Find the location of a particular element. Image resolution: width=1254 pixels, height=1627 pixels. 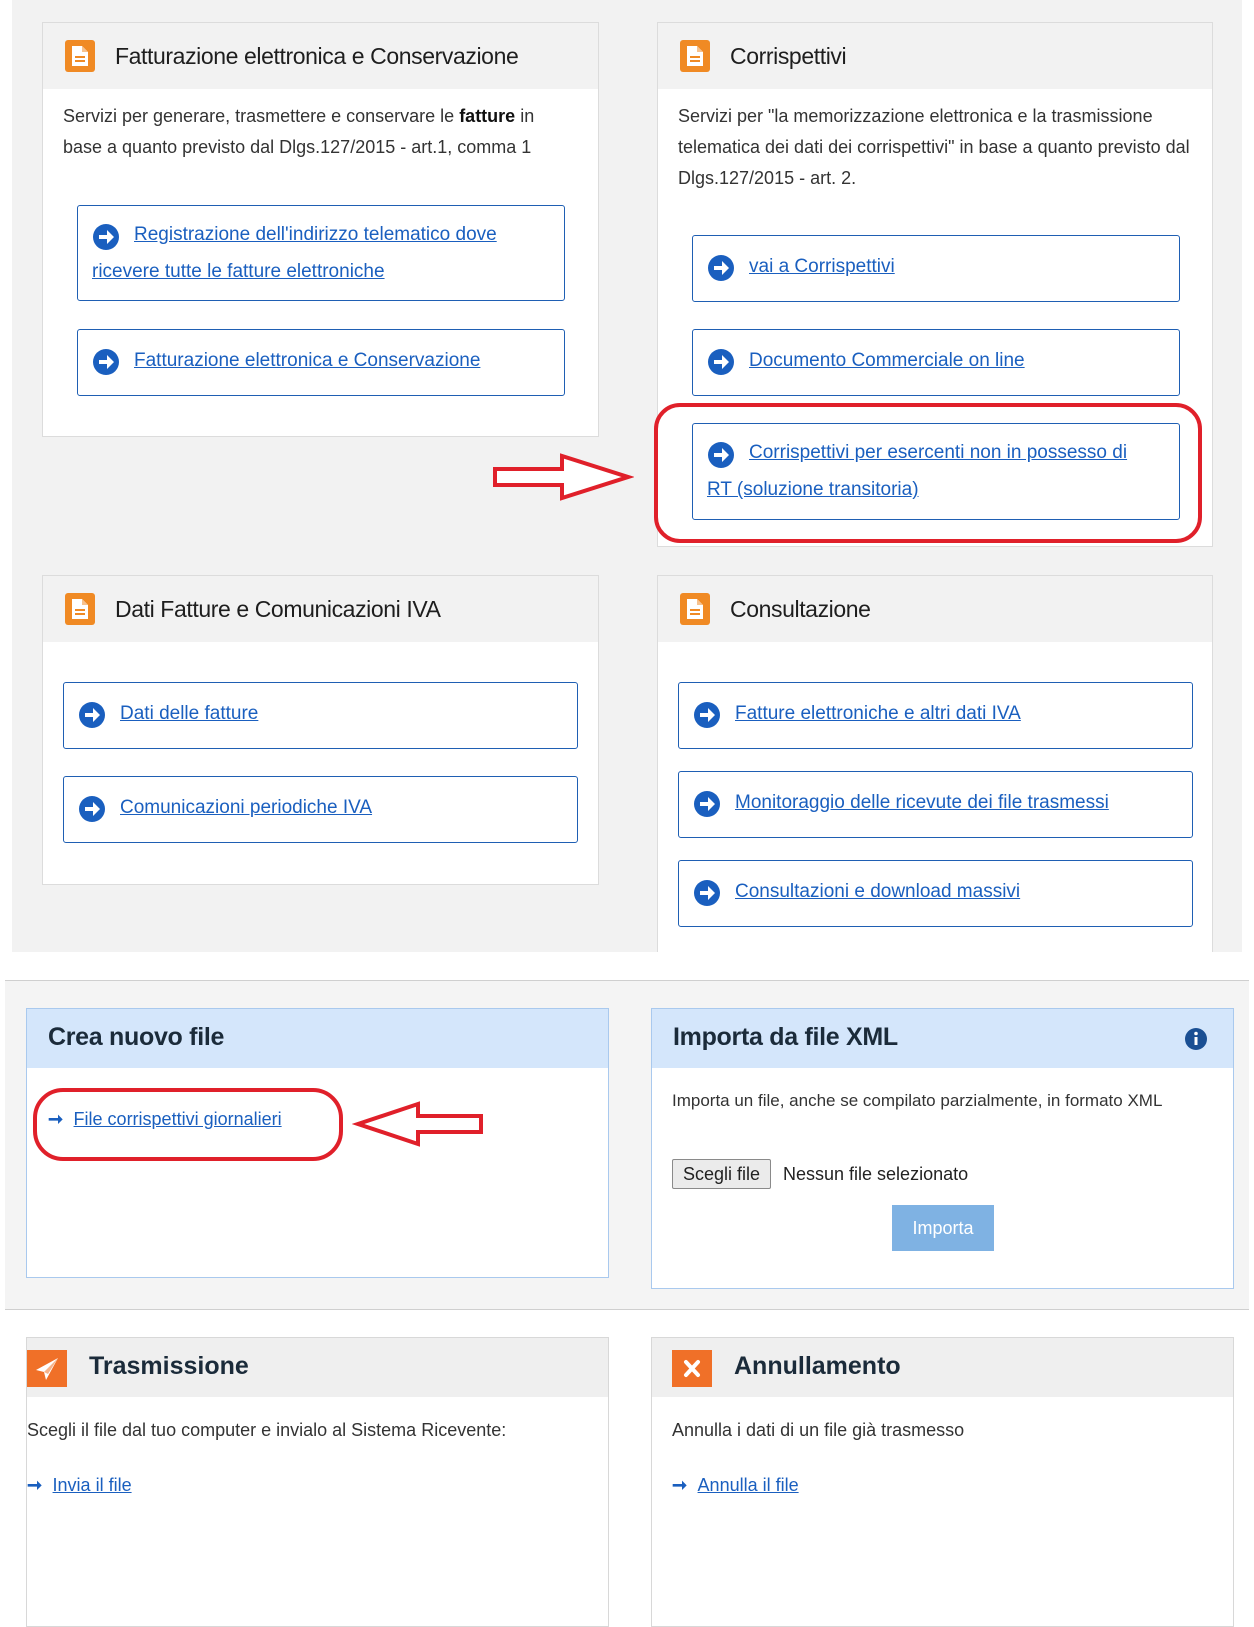

dati-fatture-label: Dati delle fatture is located at coordinates (189, 713).